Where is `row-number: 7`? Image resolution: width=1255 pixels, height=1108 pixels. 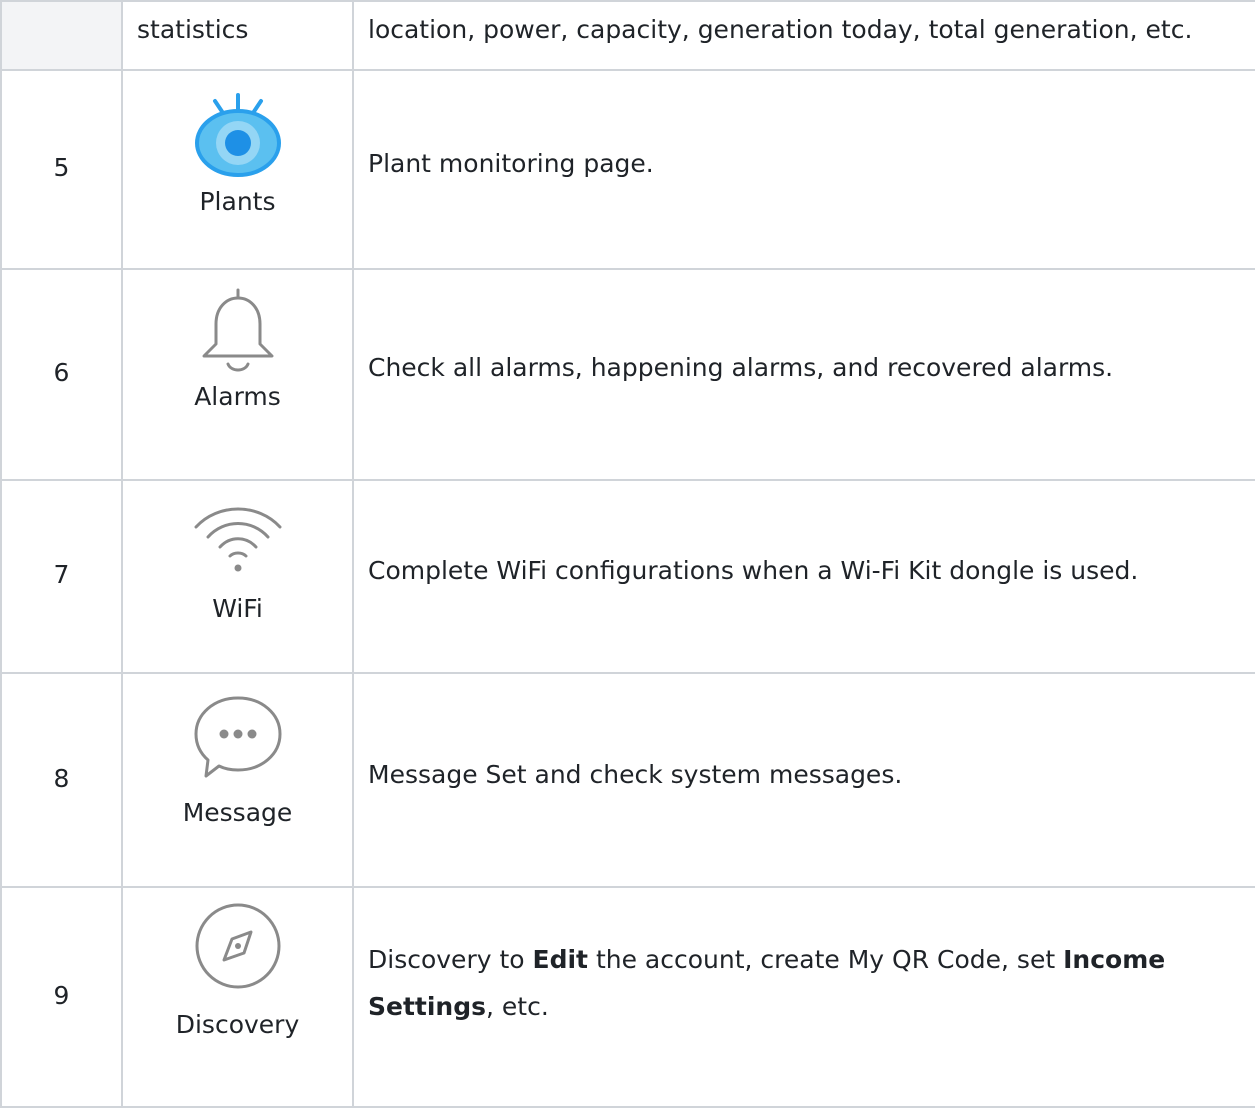 row-number: 7 is located at coordinates (61, 574).